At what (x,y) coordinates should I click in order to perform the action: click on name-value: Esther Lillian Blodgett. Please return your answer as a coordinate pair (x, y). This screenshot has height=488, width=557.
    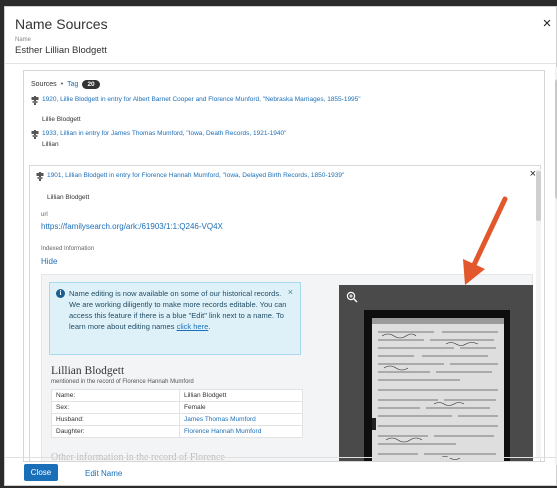
    Looking at the image, I should click on (61, 50).